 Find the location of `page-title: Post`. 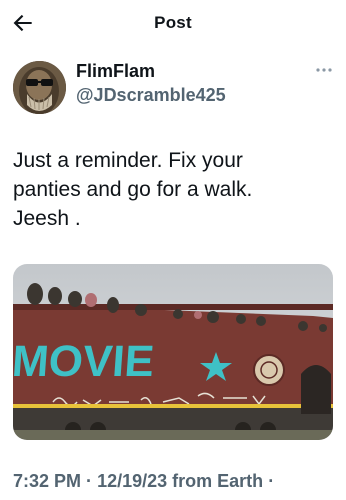

page-title: Post is located at coordinates (173, 22).